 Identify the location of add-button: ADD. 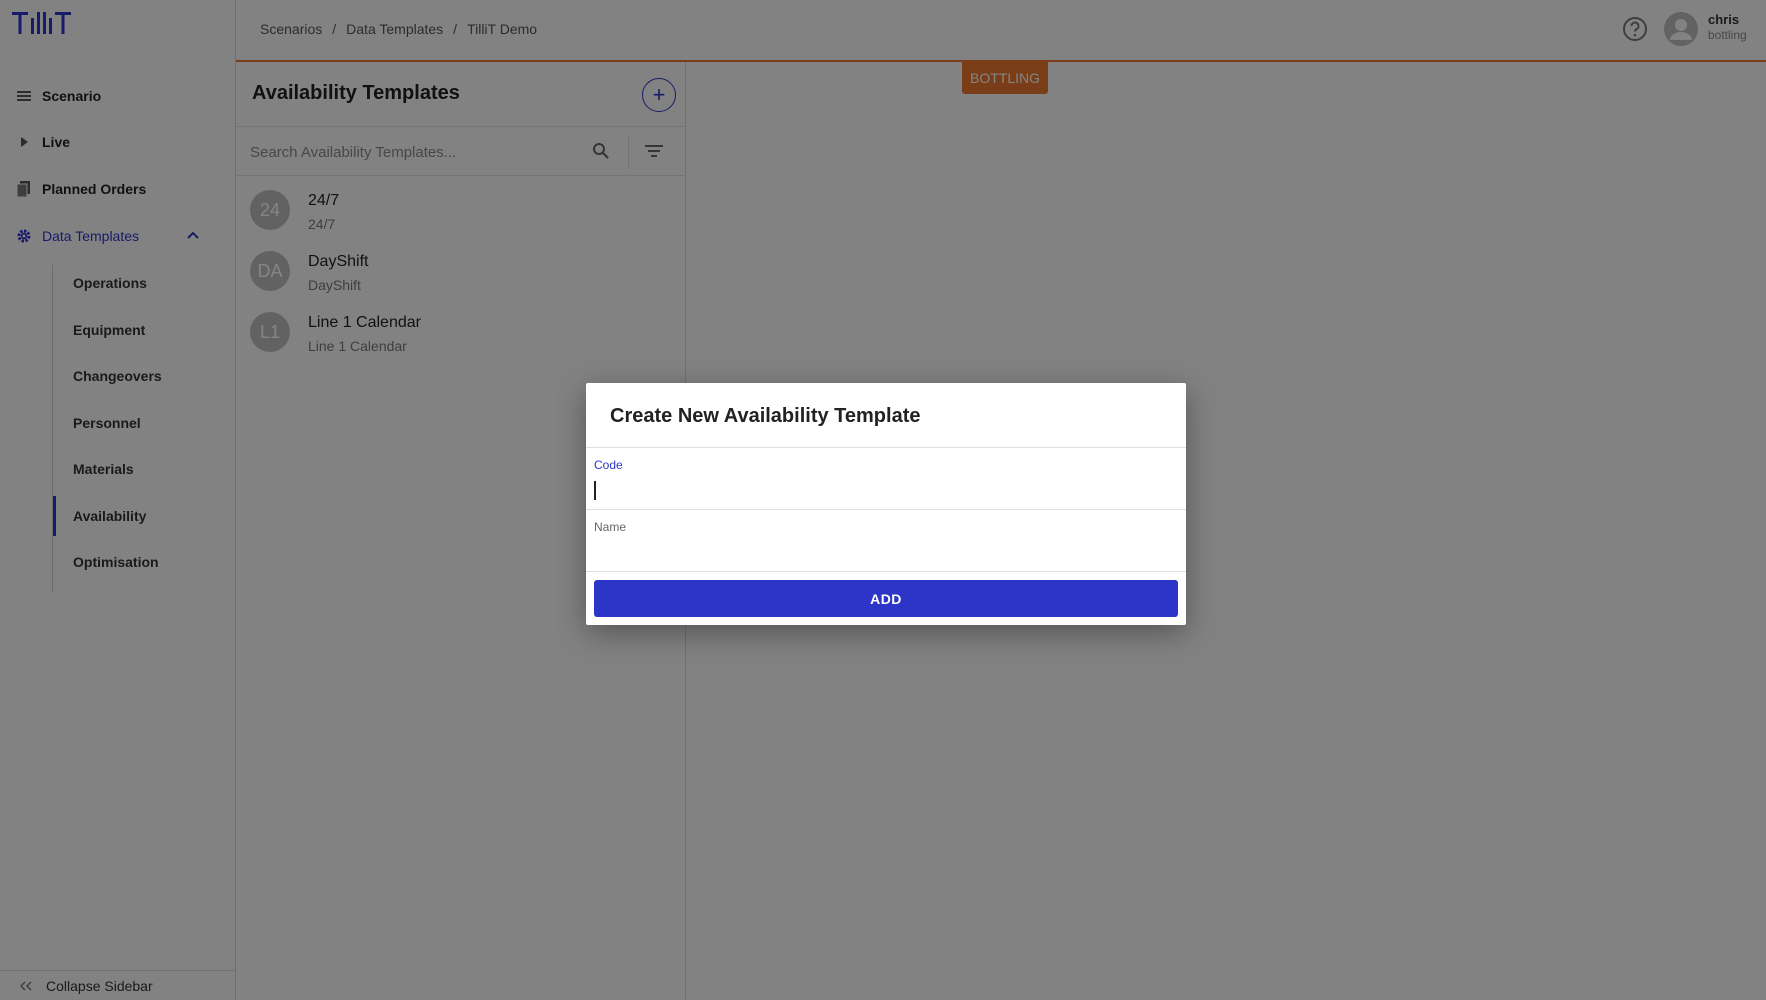
(886, 598).